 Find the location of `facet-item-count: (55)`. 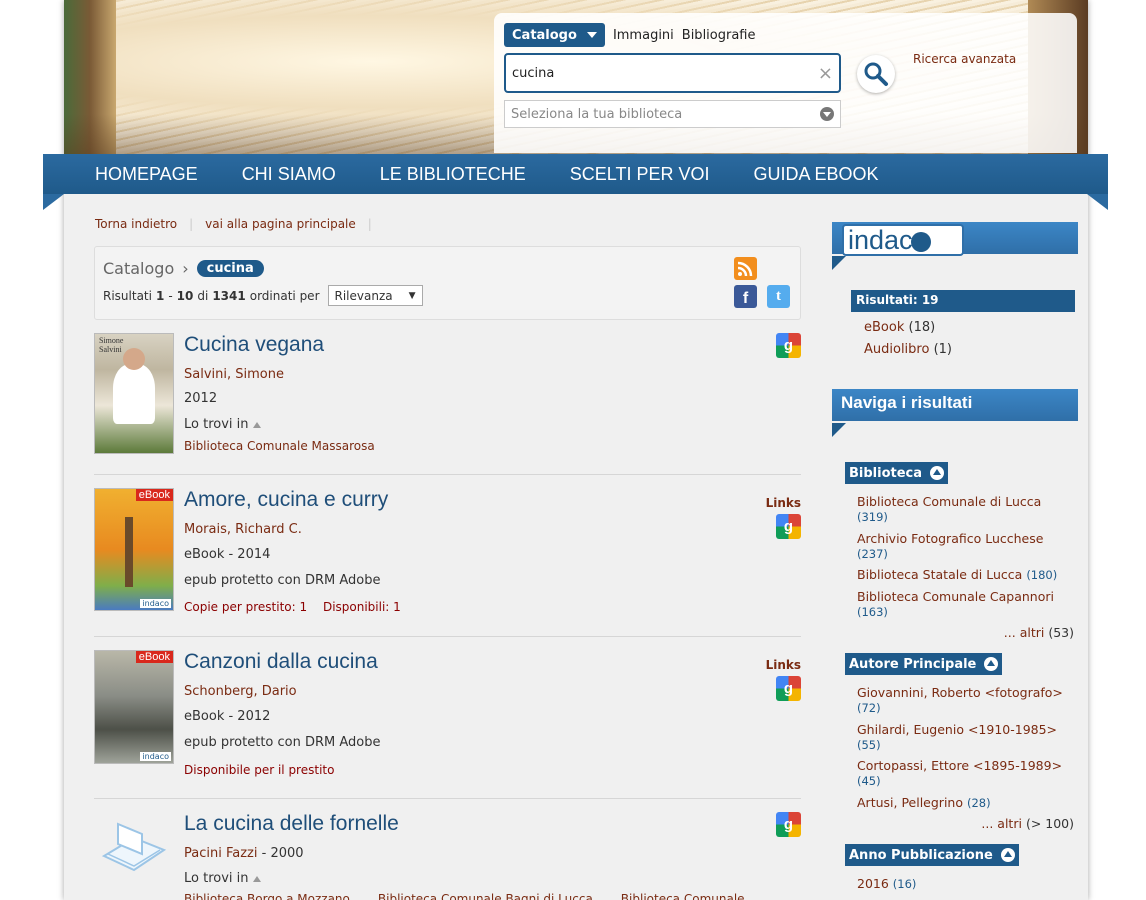

facet-item-count: (55) is located at coordinates (869, 745).